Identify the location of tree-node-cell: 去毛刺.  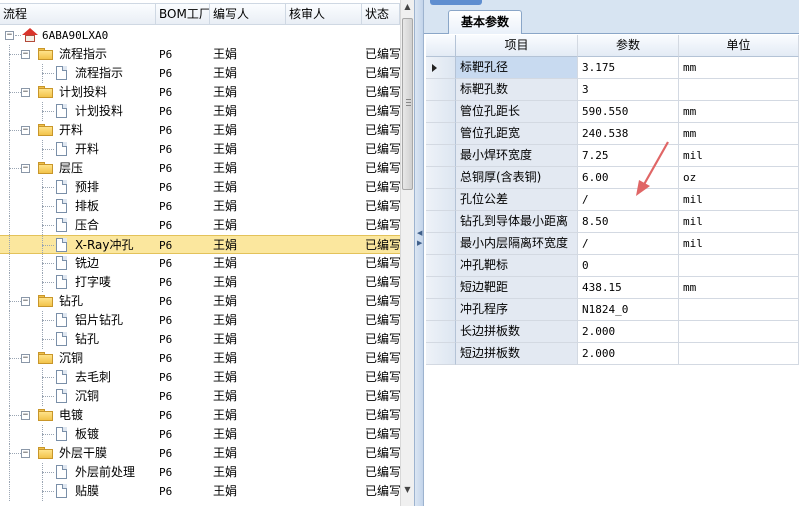
(78, 377).